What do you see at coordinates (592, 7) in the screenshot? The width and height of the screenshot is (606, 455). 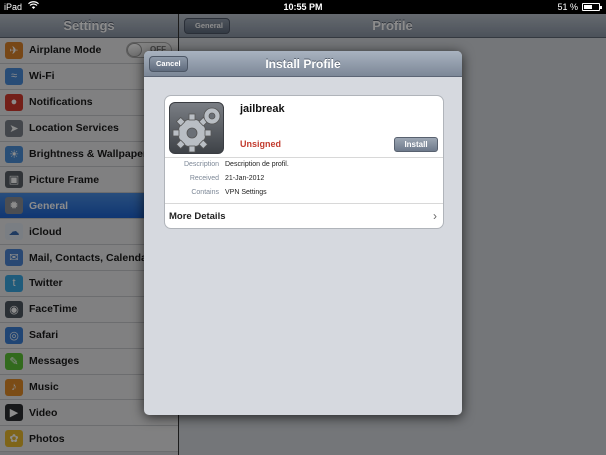 I see `battery-icon` at bounding box center [592, 7].